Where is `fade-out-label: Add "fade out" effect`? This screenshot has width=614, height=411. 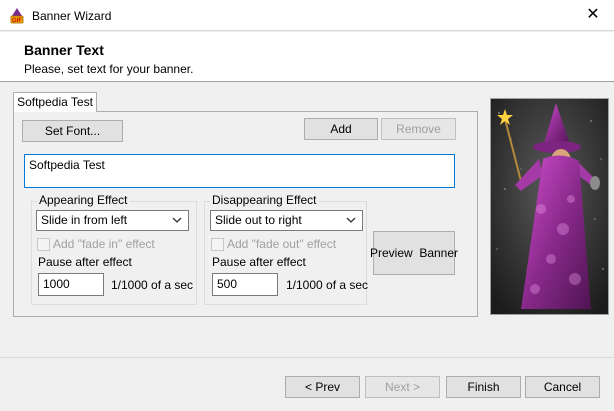 fade-out-label: Add "fade out" effect is located at coordinates (282, 244).